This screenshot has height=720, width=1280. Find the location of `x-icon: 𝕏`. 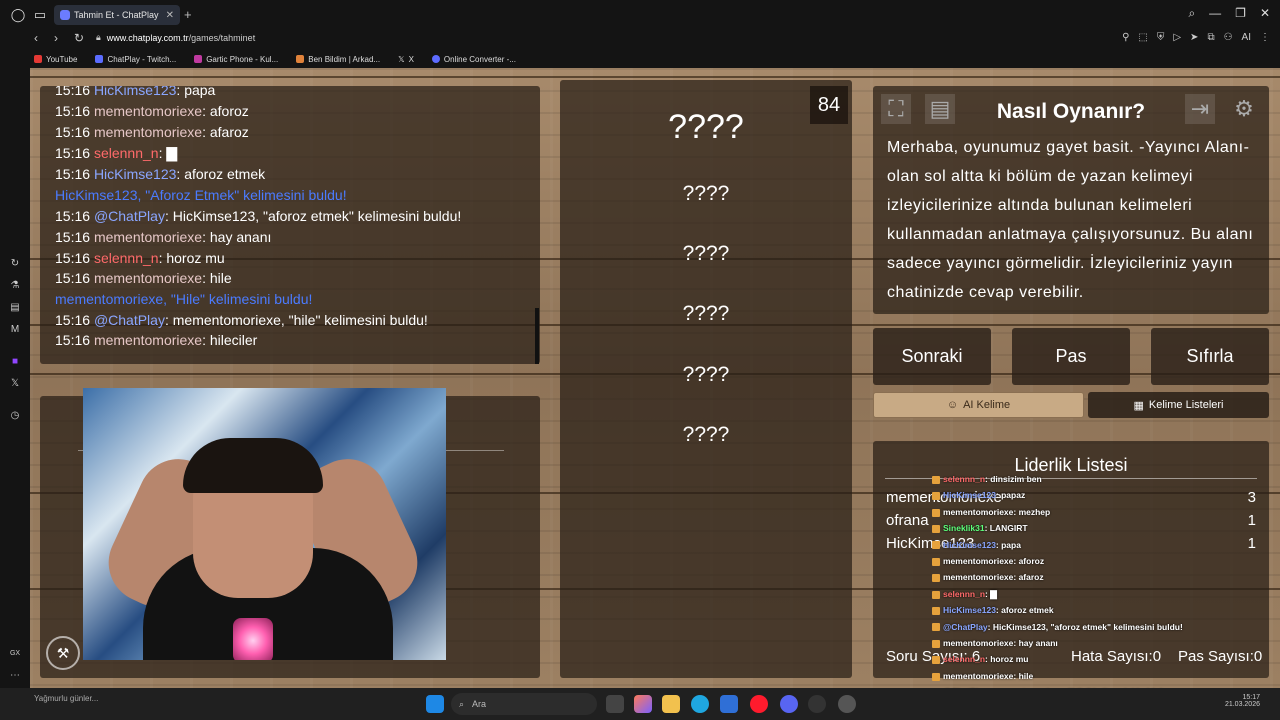

x-icon: 𝕏 is located at coordinates (401, 59).